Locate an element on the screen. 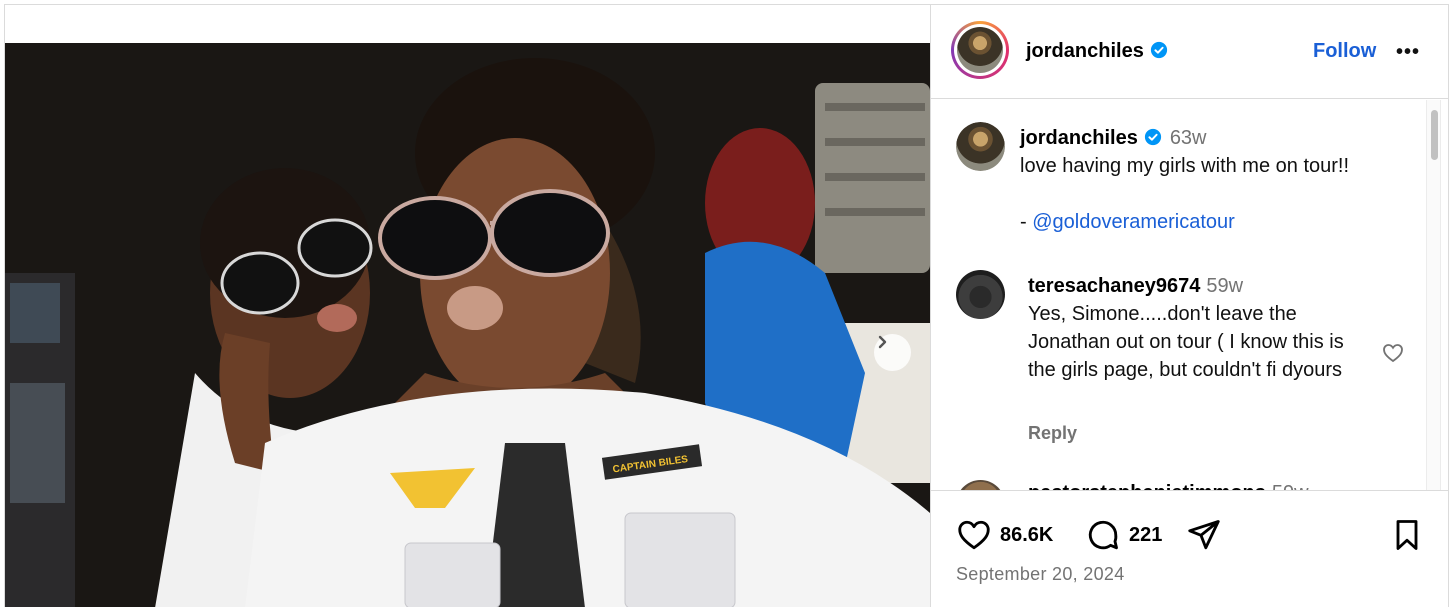 Image resolution: width=1456 pixels, height=607 pixels. more-options-button: ••• is located at coordinates (1408, 52).